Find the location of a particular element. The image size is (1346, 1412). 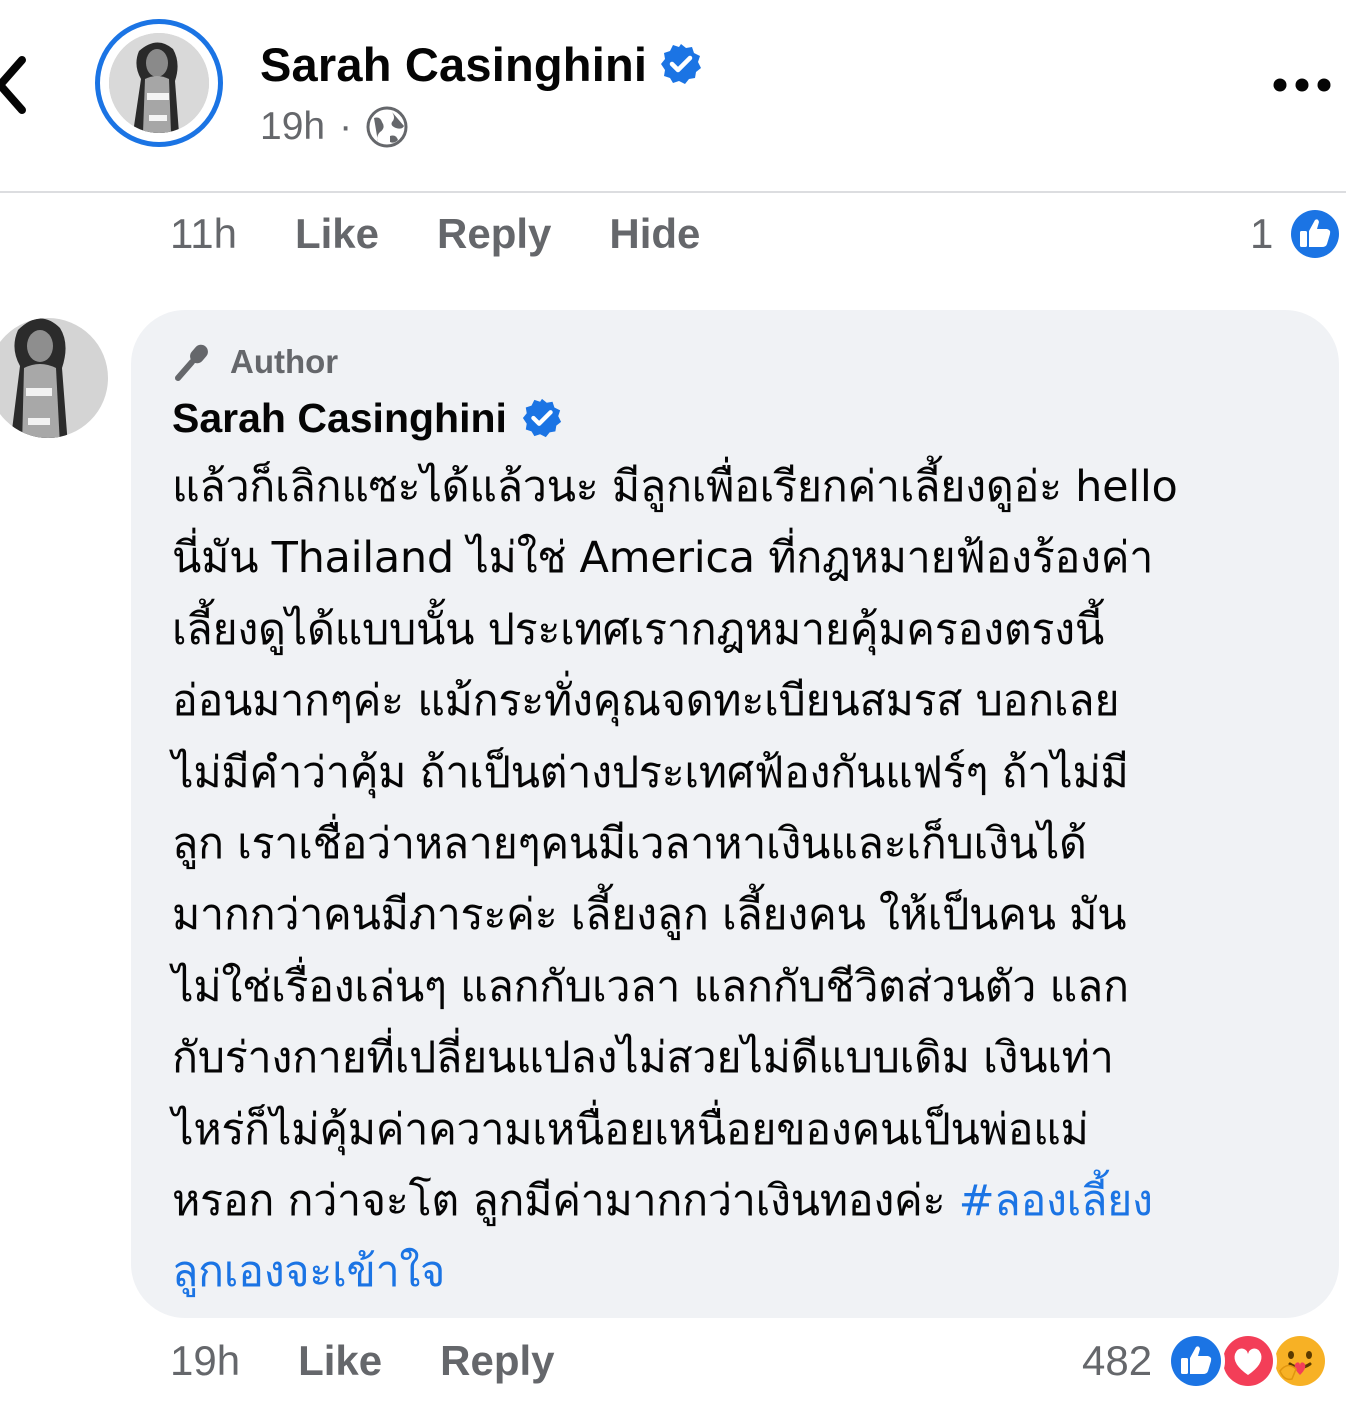

post-meta: 19h · is located at coordinates (334, 127).